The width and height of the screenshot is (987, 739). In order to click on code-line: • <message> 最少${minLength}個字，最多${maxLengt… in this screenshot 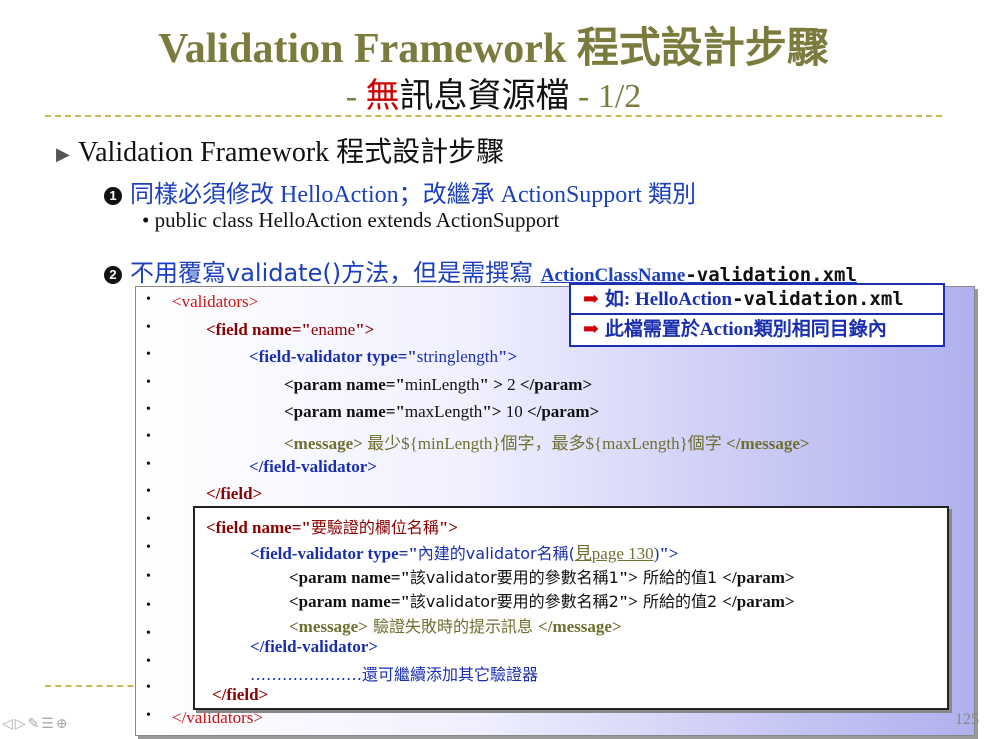, I will do `click(478, 441)`.